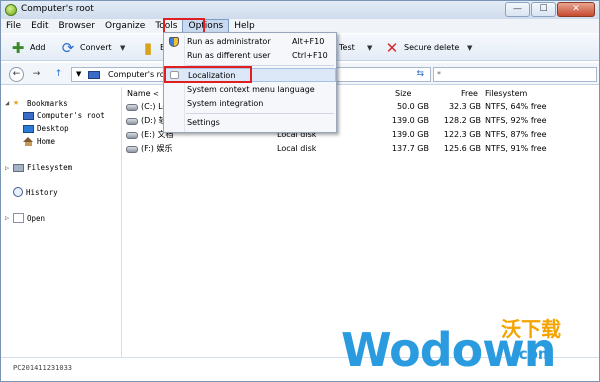 This screenshot has width=600, height=382. I want to click on column-header-size: Size, so click(403, 94).